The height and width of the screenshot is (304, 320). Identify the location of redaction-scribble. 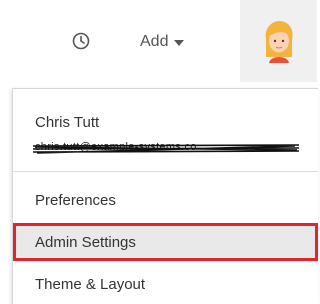
(166, 149).